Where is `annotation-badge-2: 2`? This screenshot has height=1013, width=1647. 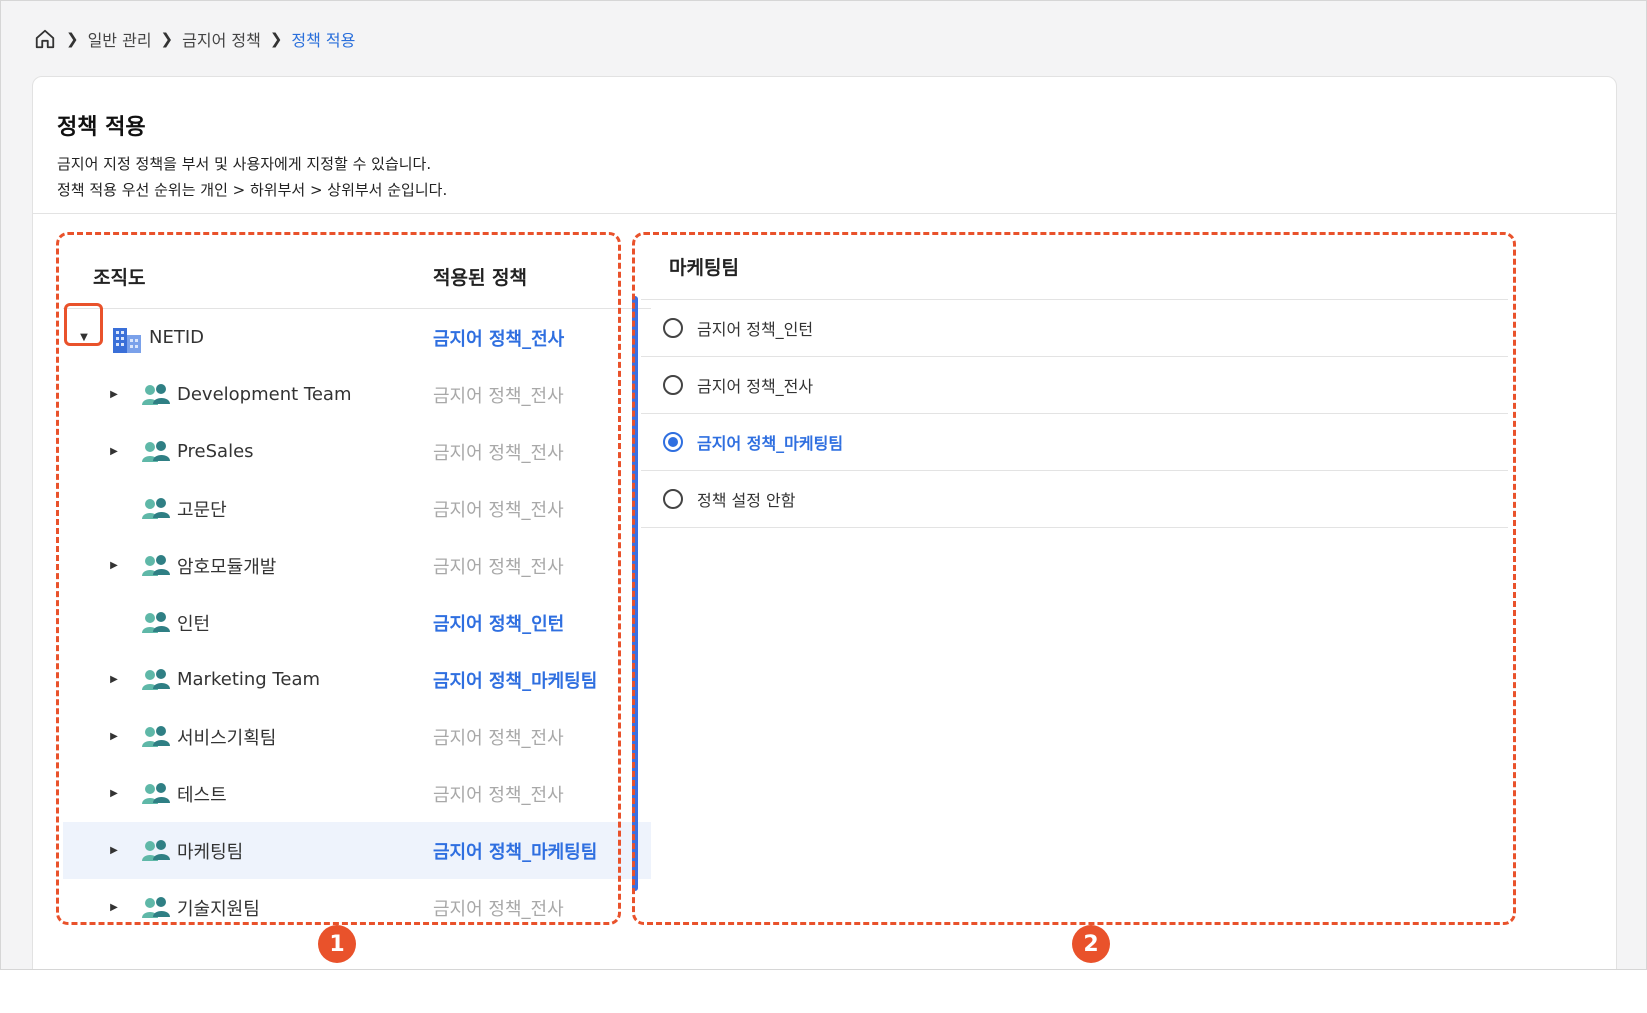
annotation-badge-2: 2 is located at coordinates (1091, 944).